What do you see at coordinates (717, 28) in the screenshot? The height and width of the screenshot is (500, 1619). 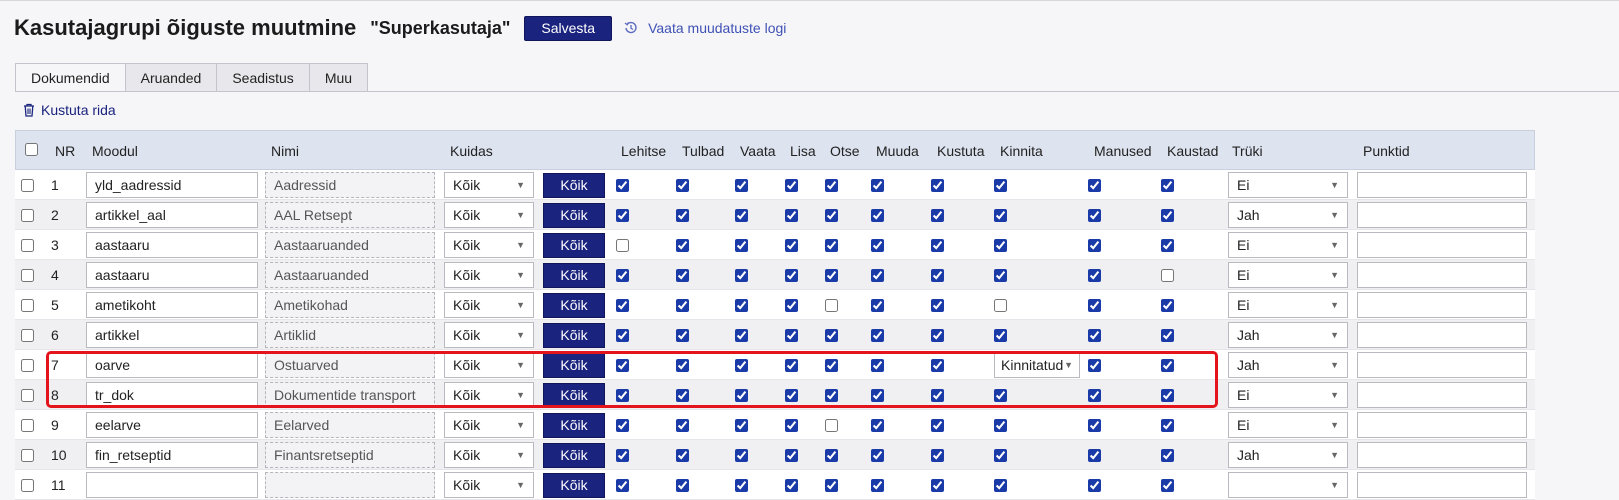 I see `change-log-link: Vaata muudatuste logi` at bounding box center [717, 28].